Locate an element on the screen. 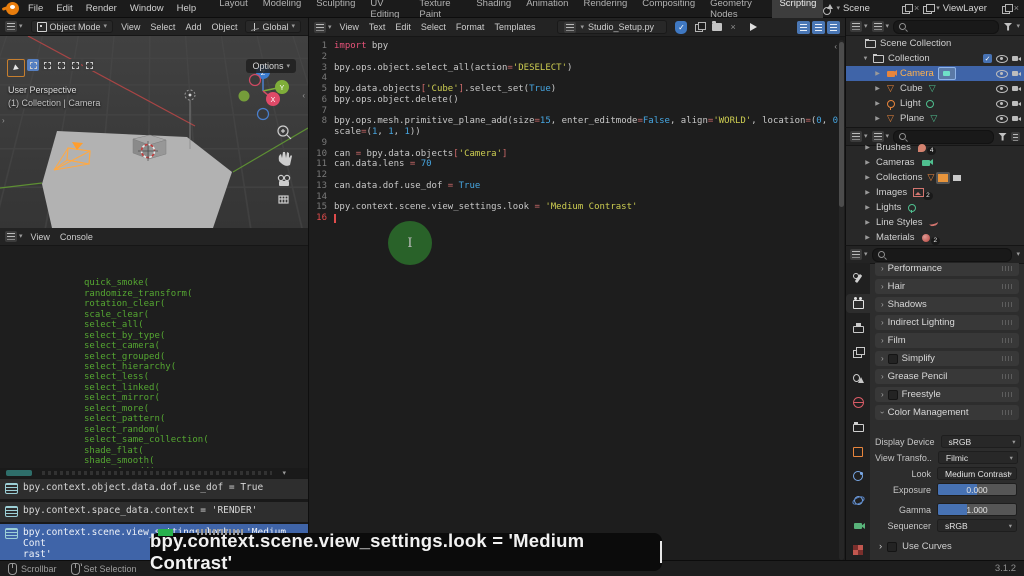  viewport-side-controls is located at coordinates (284, 164).